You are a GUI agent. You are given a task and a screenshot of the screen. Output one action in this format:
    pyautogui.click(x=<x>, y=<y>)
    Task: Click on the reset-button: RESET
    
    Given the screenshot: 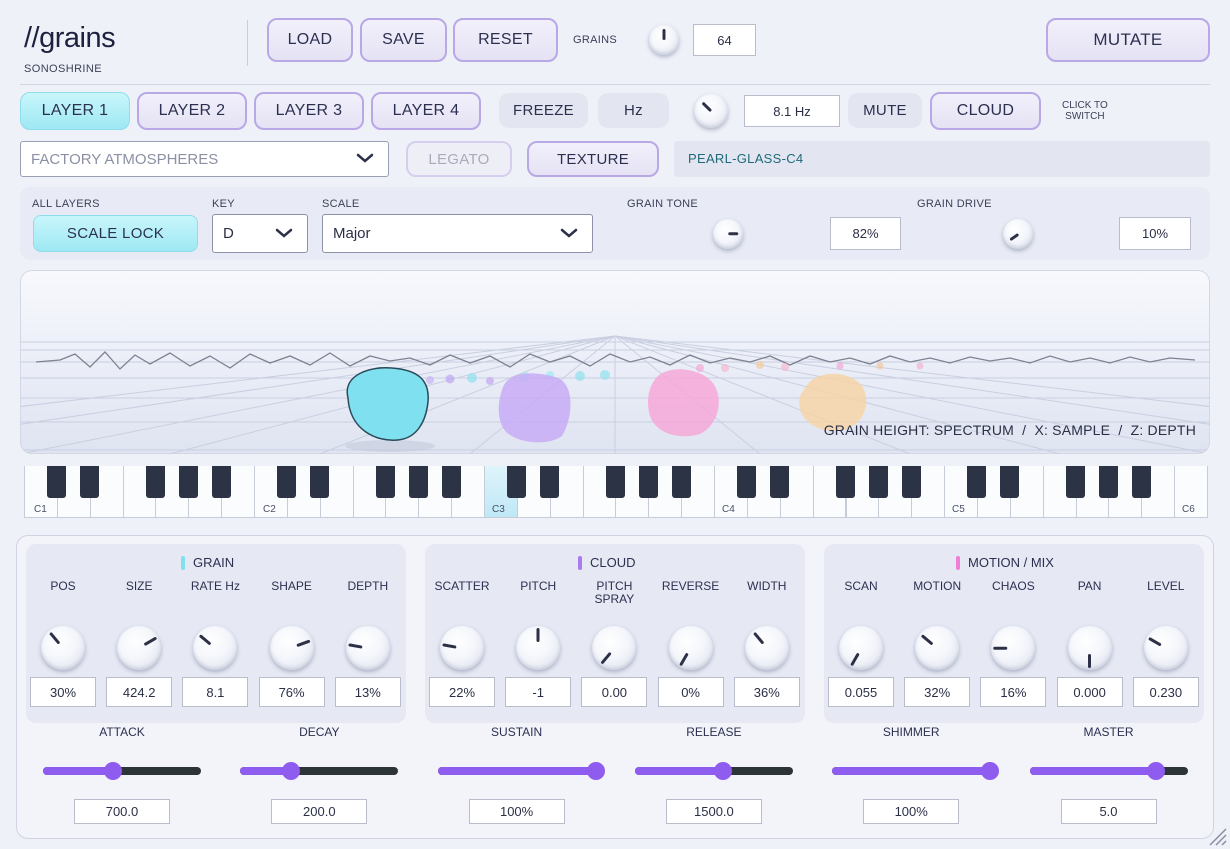 What is the action you would take?
    pyautogui.click(x=505, y=40)
    